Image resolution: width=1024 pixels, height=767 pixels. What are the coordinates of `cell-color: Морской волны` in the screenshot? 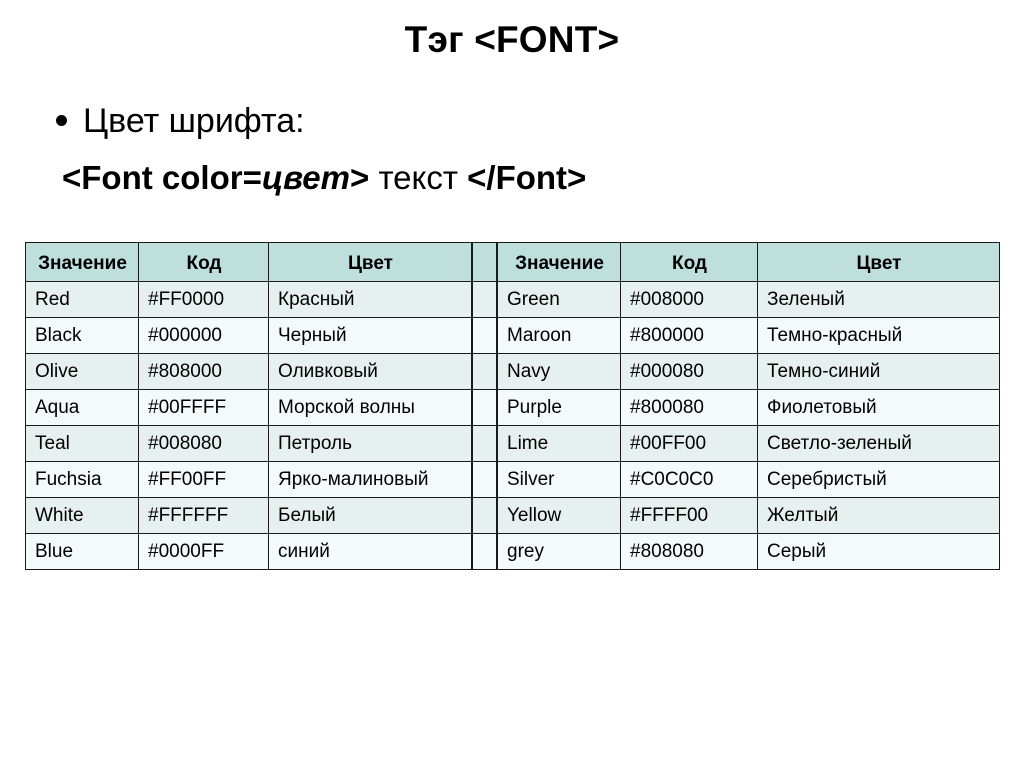 It's located at (370, 407).